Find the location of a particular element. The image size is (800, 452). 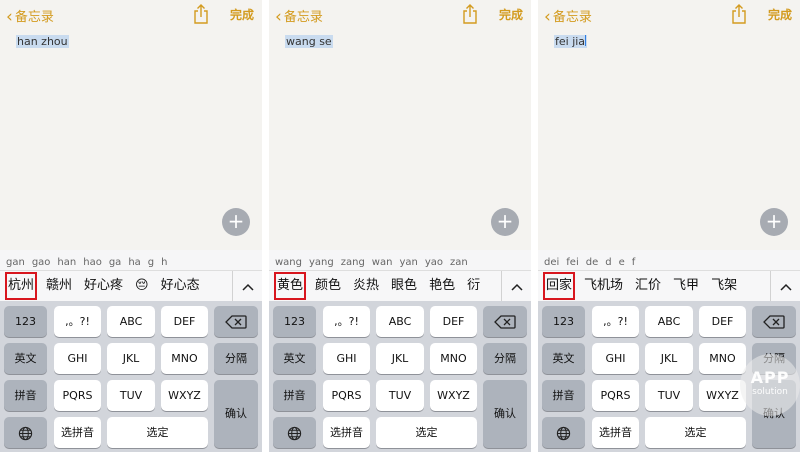

candidate-word: 汇价 is located at coordinates (648, 286).